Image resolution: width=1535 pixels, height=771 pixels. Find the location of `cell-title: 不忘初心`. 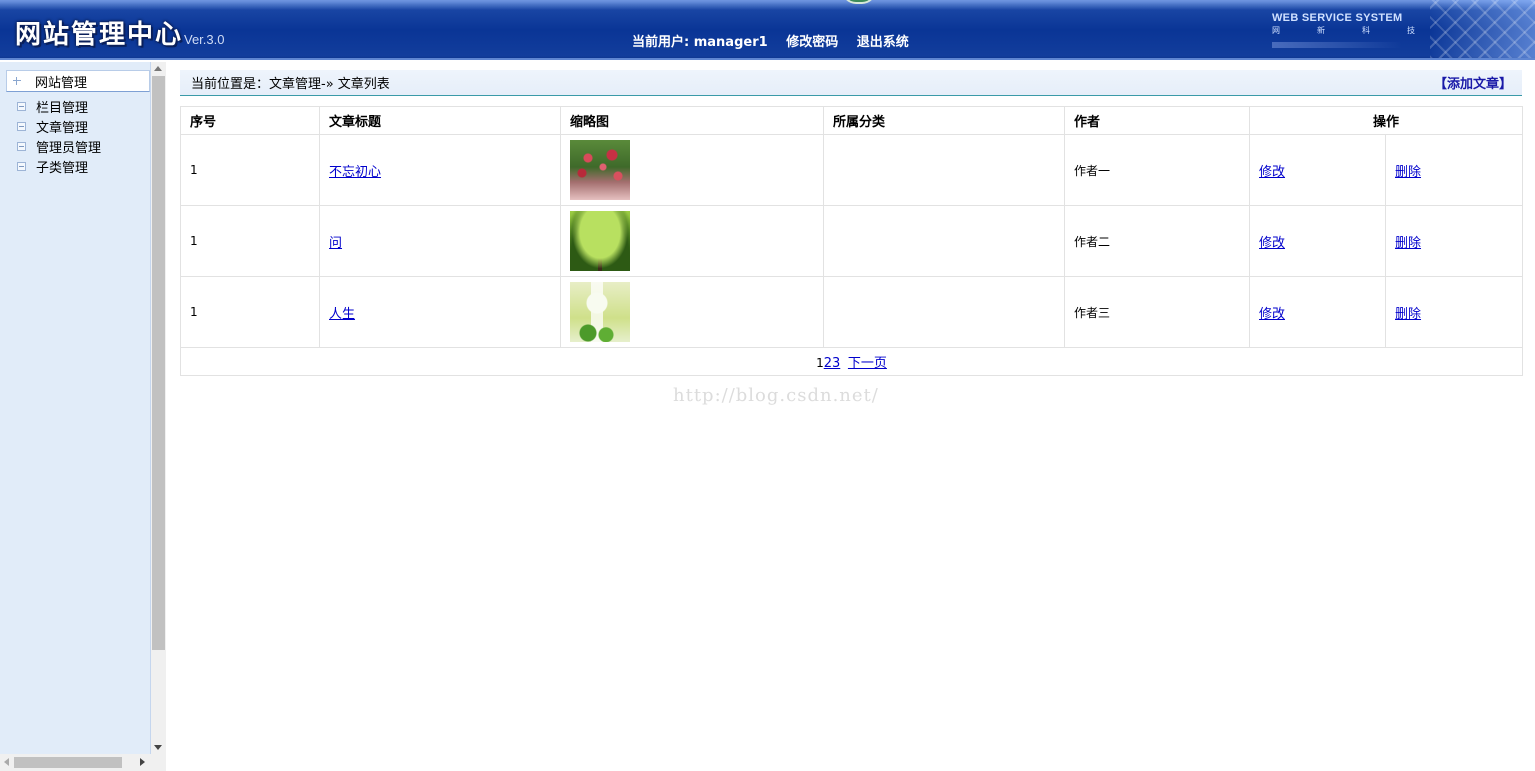

cell-title: 不忘初心 is located at coordinates (440, 170).